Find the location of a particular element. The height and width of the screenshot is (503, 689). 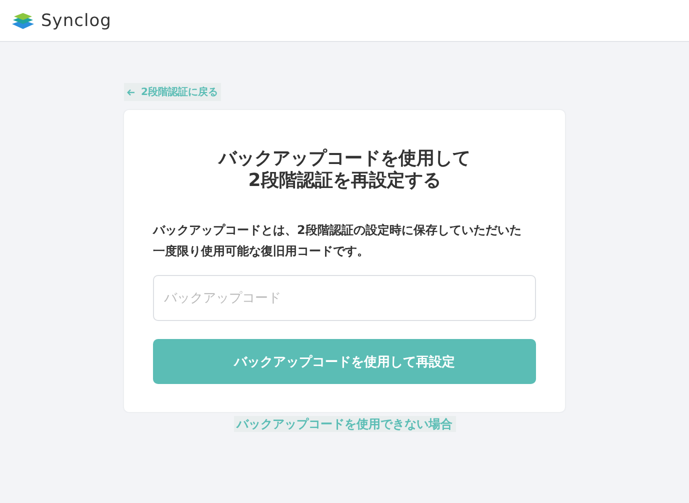

description-text: バックアップコードとは、2段階認証の設定時に保存していただいた 一度限り使用可能な復旧用コードです。 is located at coordinates (337, 241).